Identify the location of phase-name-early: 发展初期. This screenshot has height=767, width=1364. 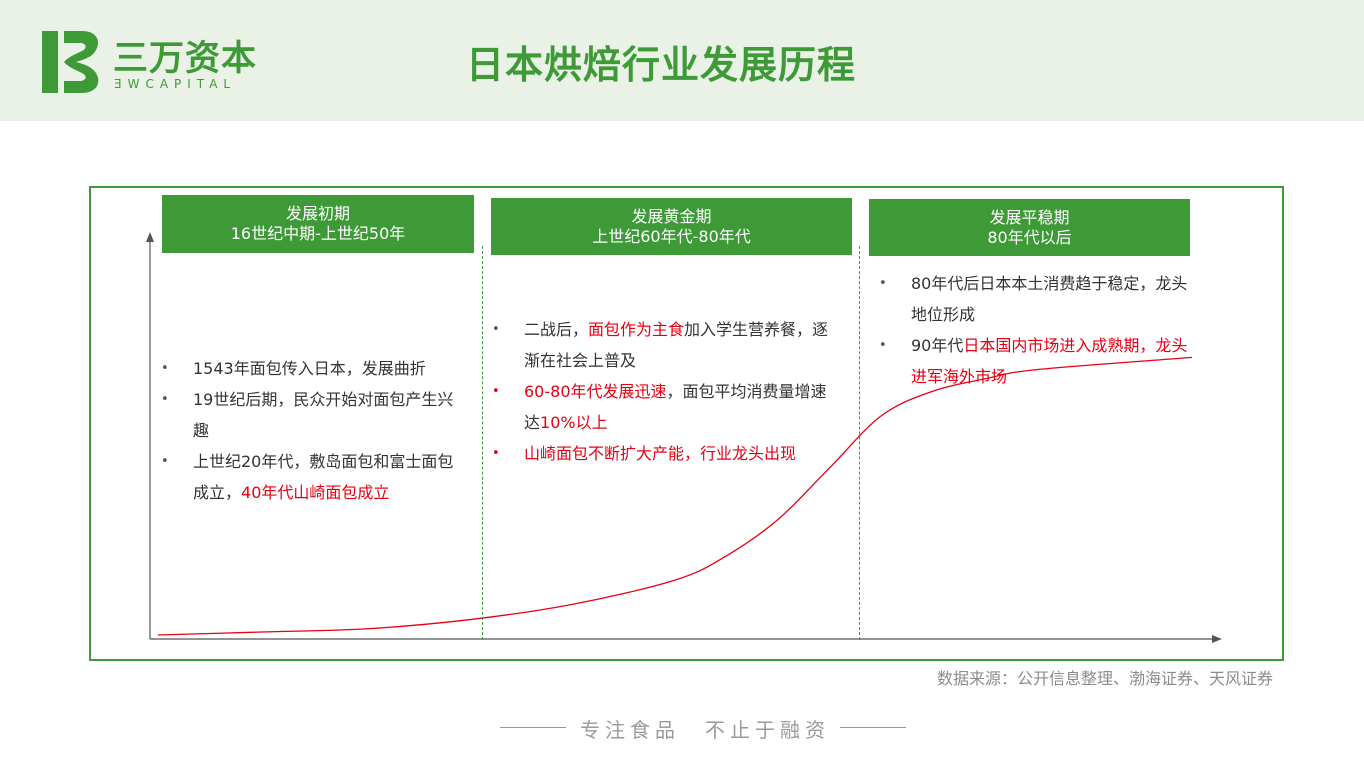
(317, 213).